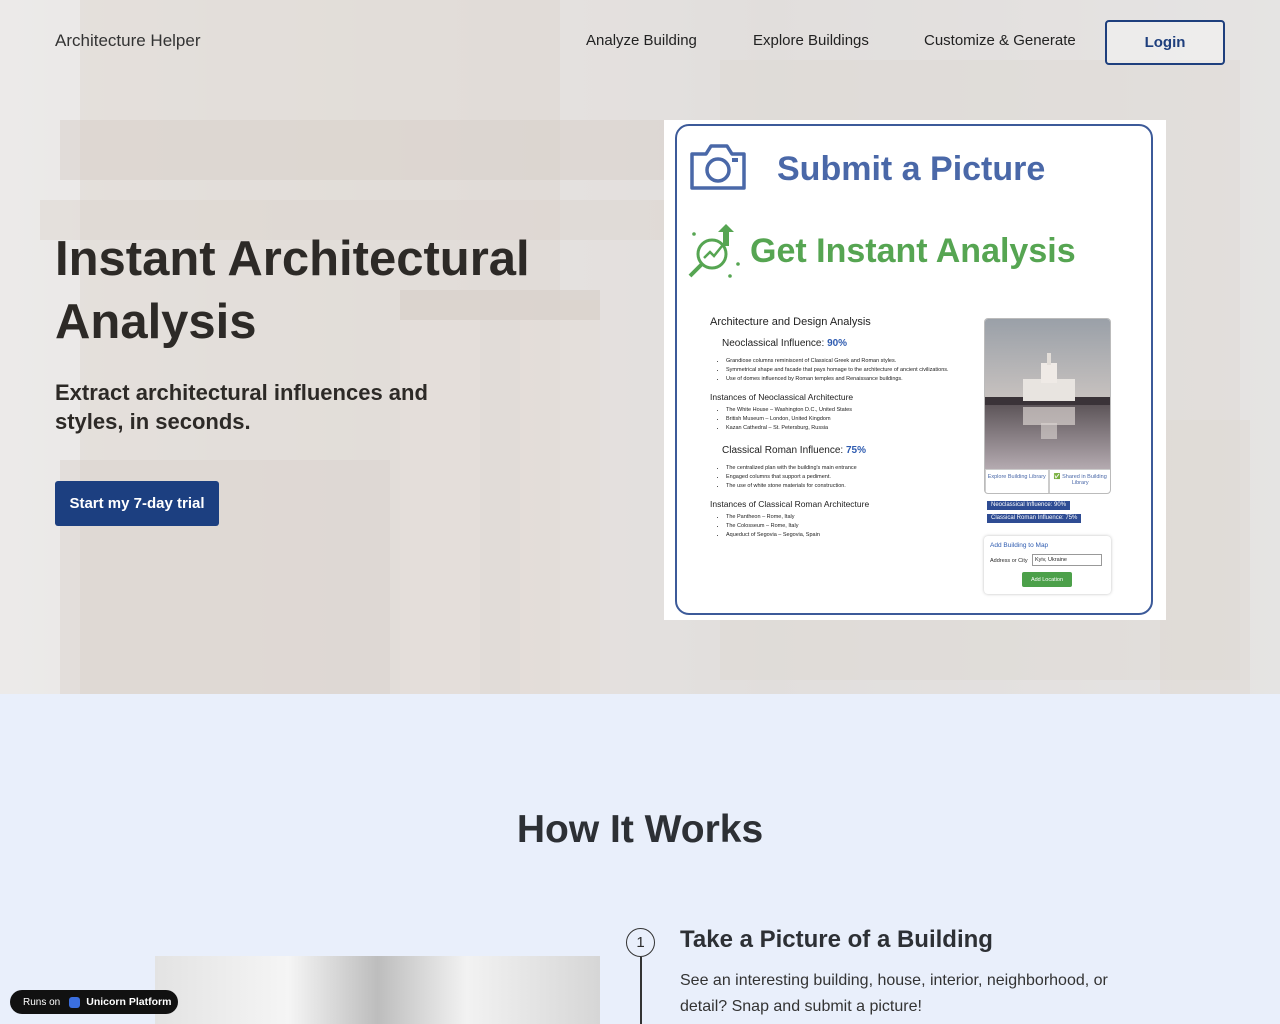 This screenshot has height=1024, width=1280. What do you see at coordinates (851, 343) in the screenshot?
I see `neoclassical-influence: Neoclassical Influence: 90%` at bounding box center [851, 343].